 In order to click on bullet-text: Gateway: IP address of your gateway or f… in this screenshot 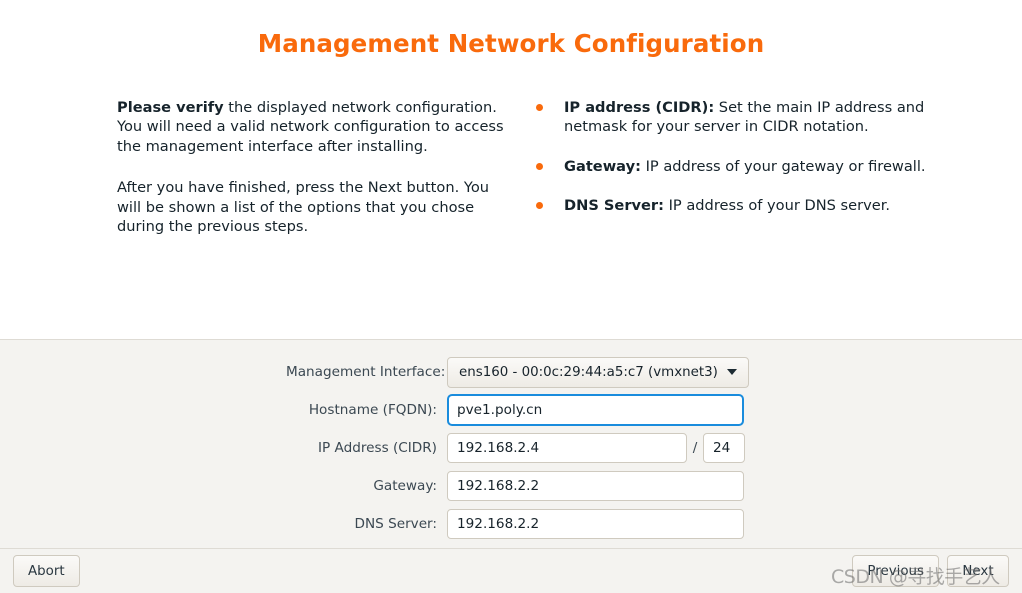, I will do `click(745, 166)`.